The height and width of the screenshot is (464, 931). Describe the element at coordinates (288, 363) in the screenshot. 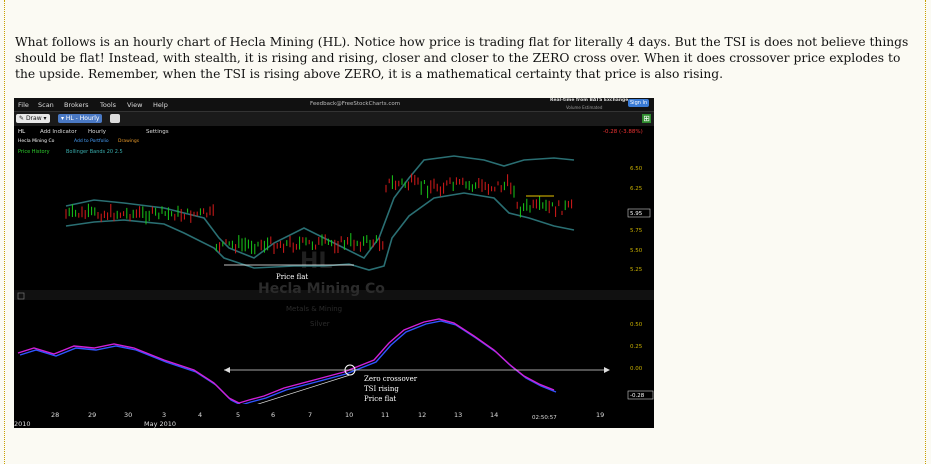

I see `ma-line` at that location.